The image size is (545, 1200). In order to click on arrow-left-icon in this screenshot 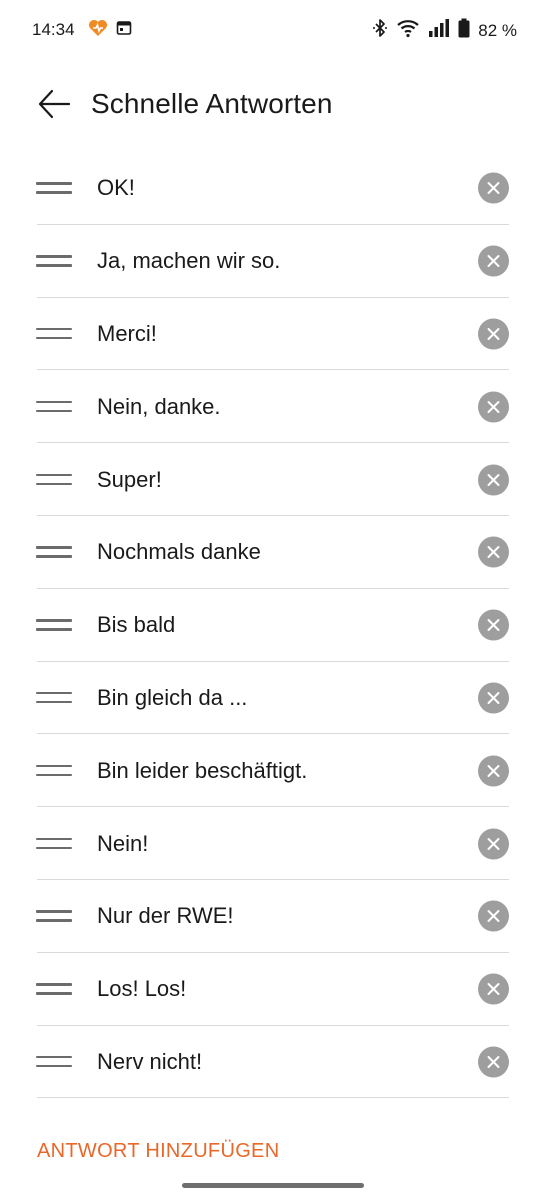, I will do `click(54, 104)`.